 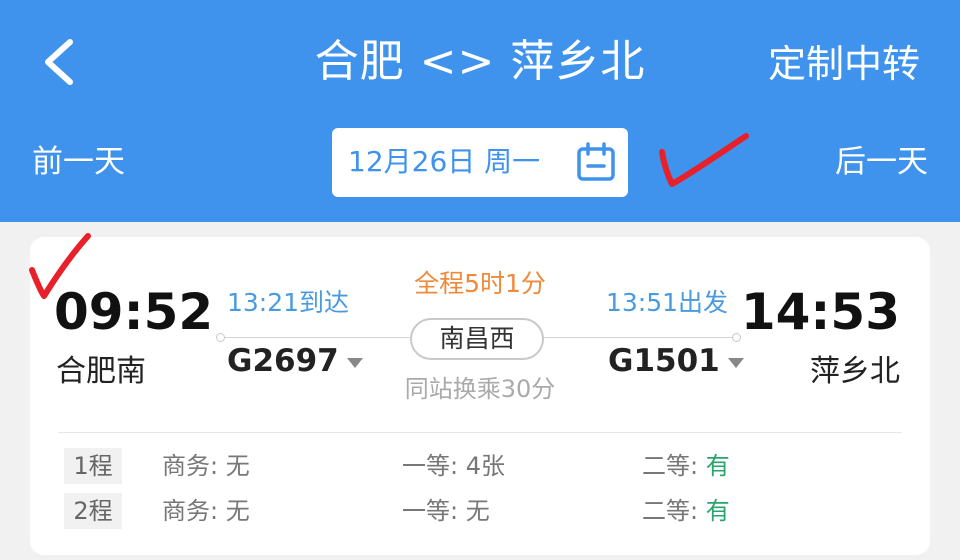 I want to click on transfer-note: 同站换乘30分, so click(x=480, y=389).